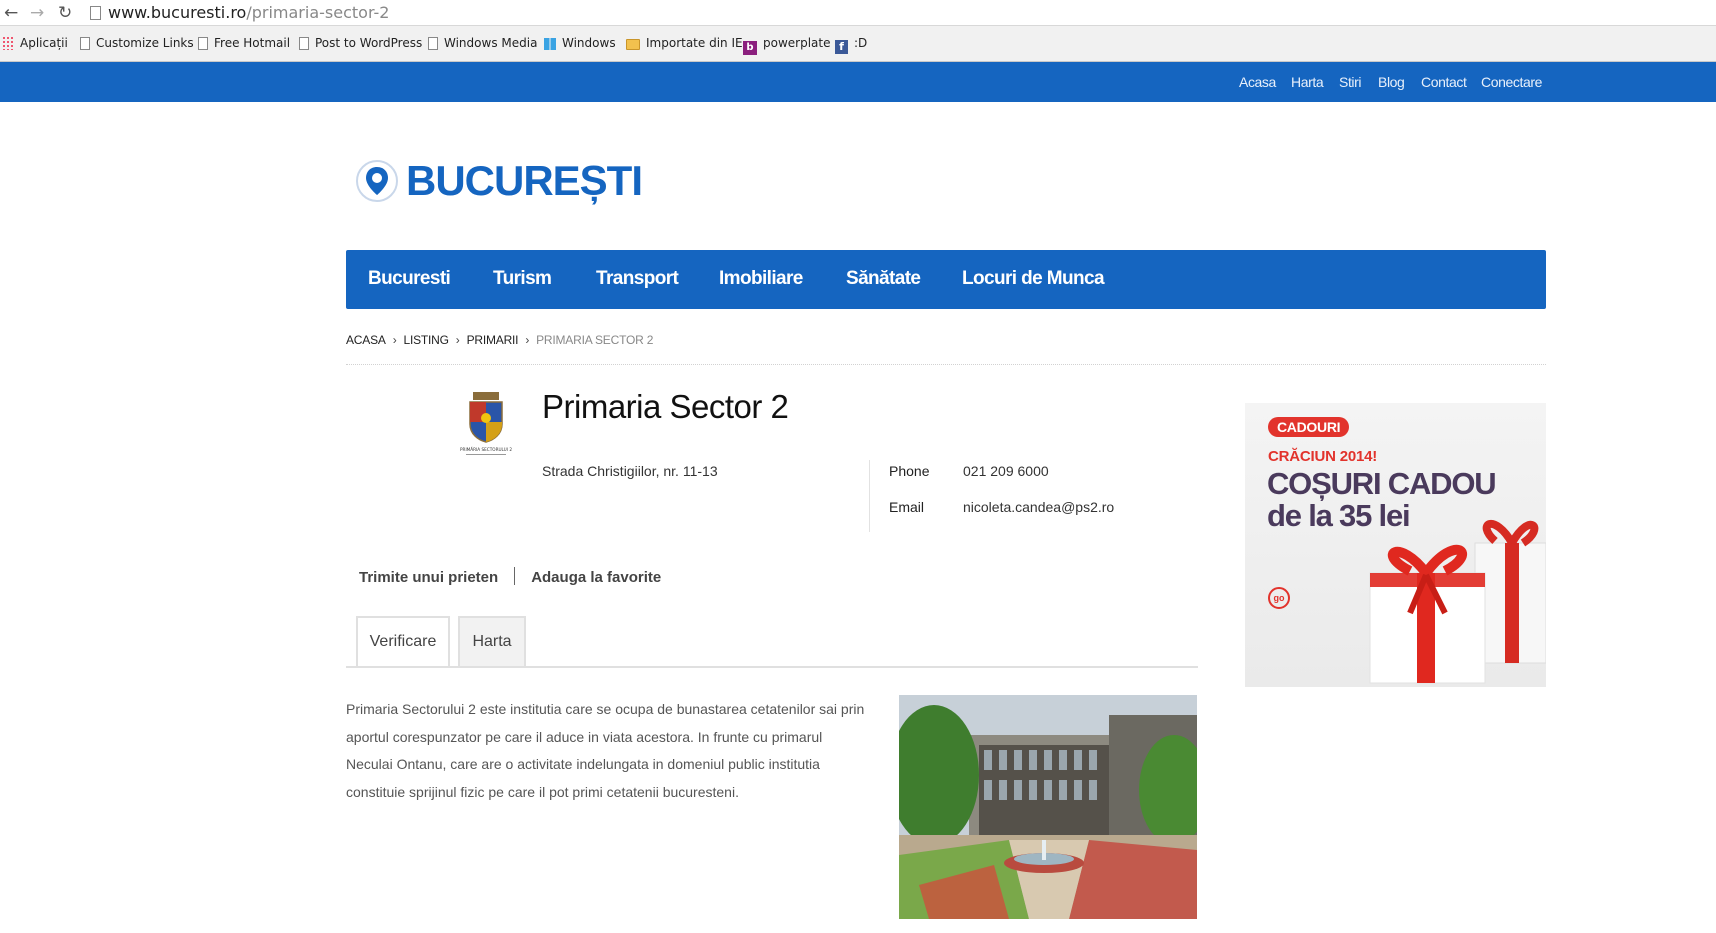 This screenshot has width=1716, height=933. Describe the element at coordinates (409, 279) in the screenshot. I see `nav-item-bucuresti: Bucuresti` at that location.